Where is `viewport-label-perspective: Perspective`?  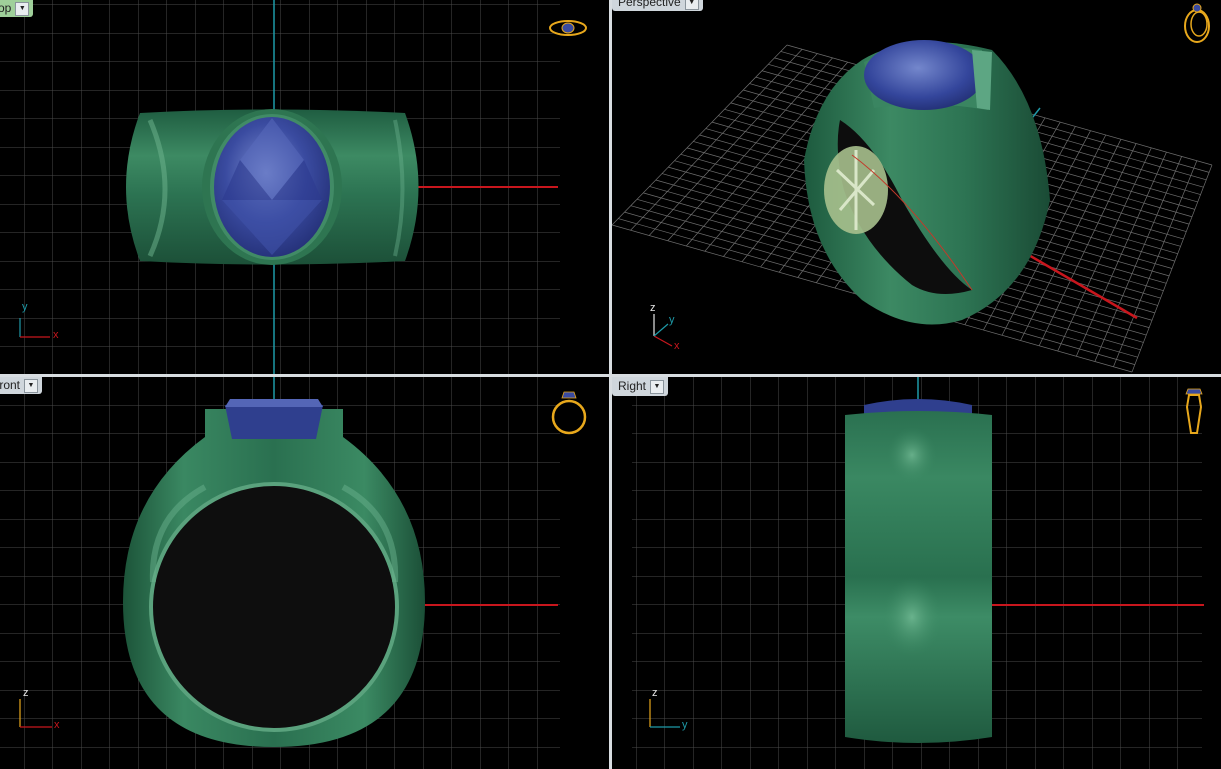
viewport-label-perspective: Perspective is located at coordinates (649, 4).